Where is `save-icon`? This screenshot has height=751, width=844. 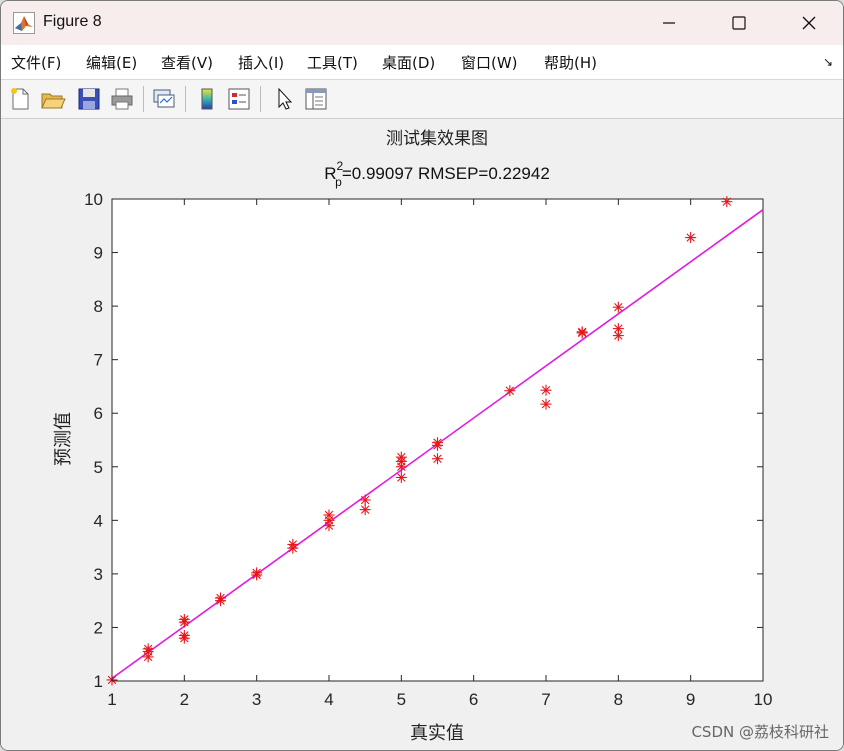
save-icon is located at coordinates (89, 99).